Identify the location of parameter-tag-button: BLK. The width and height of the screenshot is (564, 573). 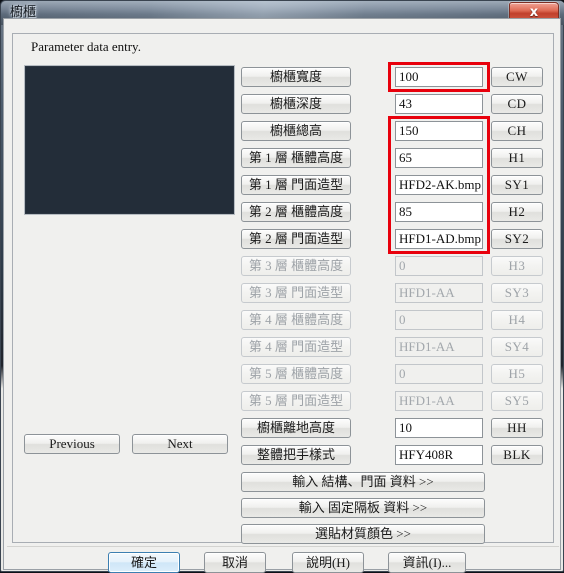
(517, 455).